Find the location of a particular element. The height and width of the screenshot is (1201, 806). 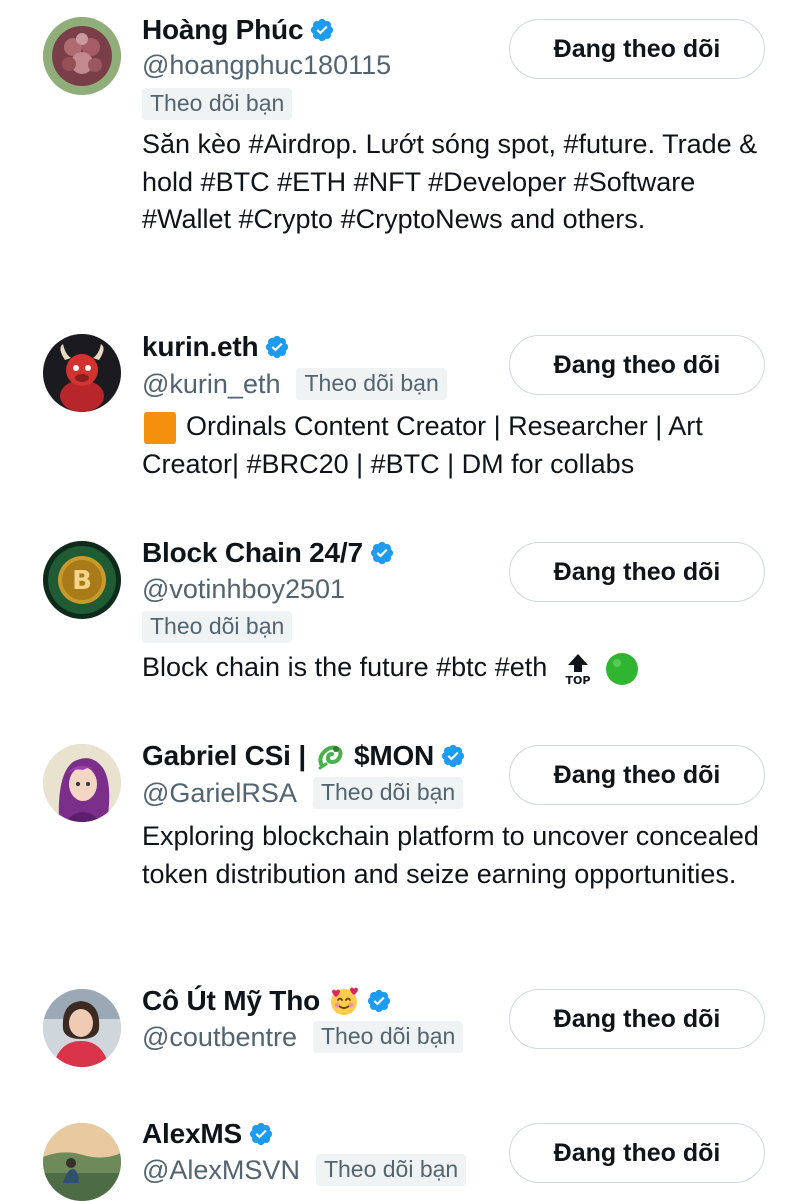

user-handle: @GarielRSA is located at coordinates (219, 793).